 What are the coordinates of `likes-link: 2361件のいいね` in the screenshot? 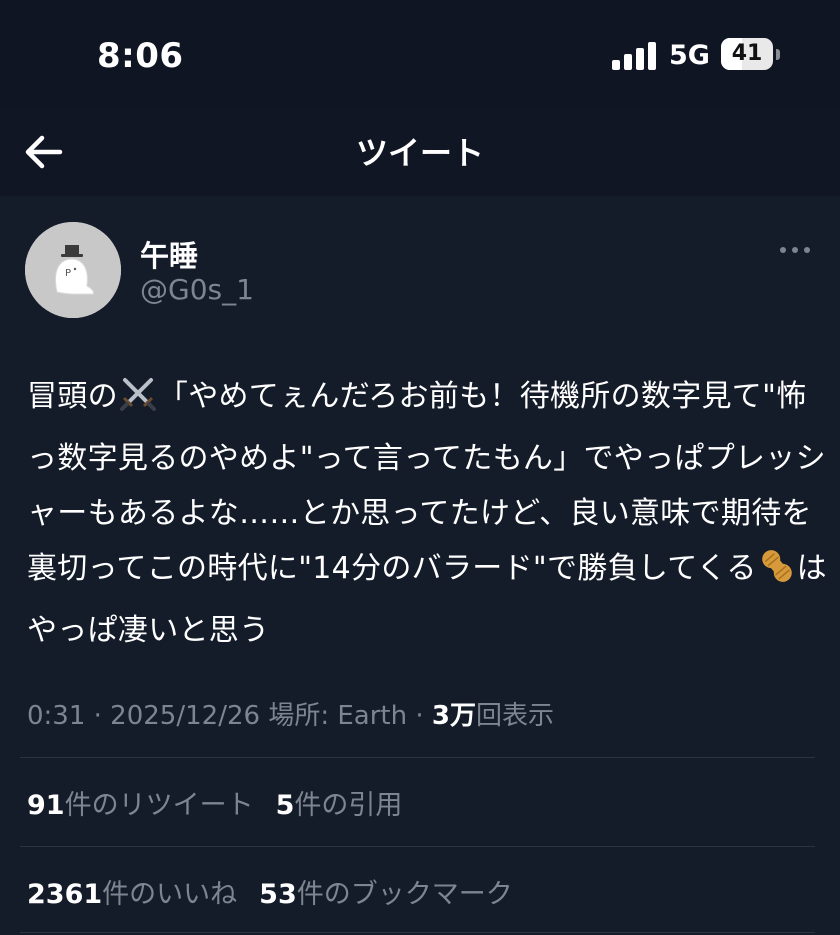 It's located at (132, 894).